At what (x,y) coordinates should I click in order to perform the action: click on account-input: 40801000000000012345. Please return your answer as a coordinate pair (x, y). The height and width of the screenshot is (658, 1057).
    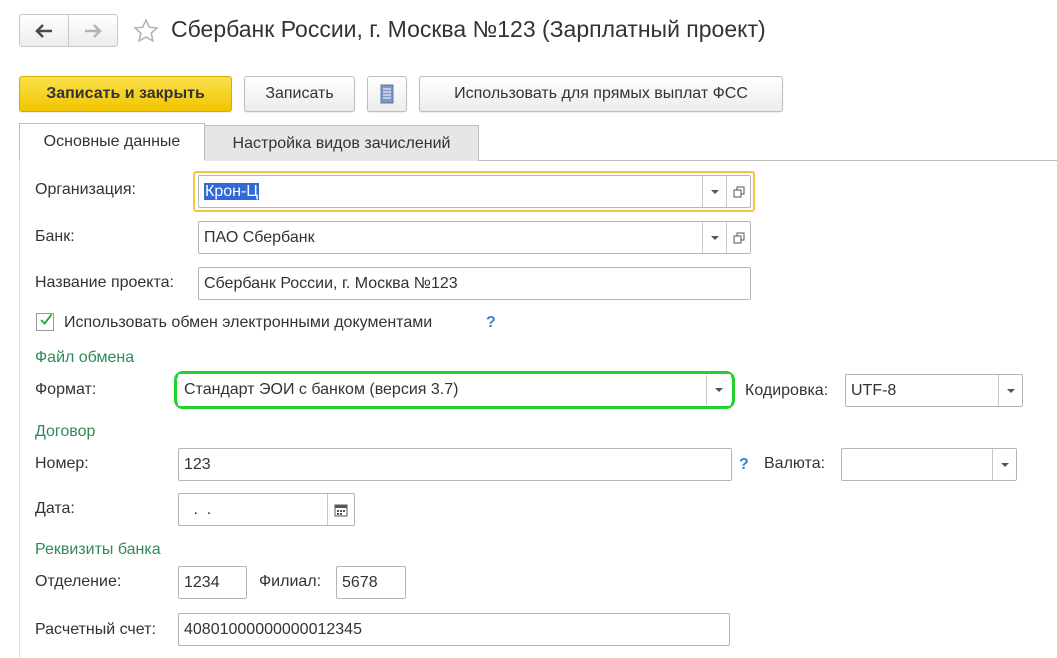
    Looking at the image, I should click on (454, 629).